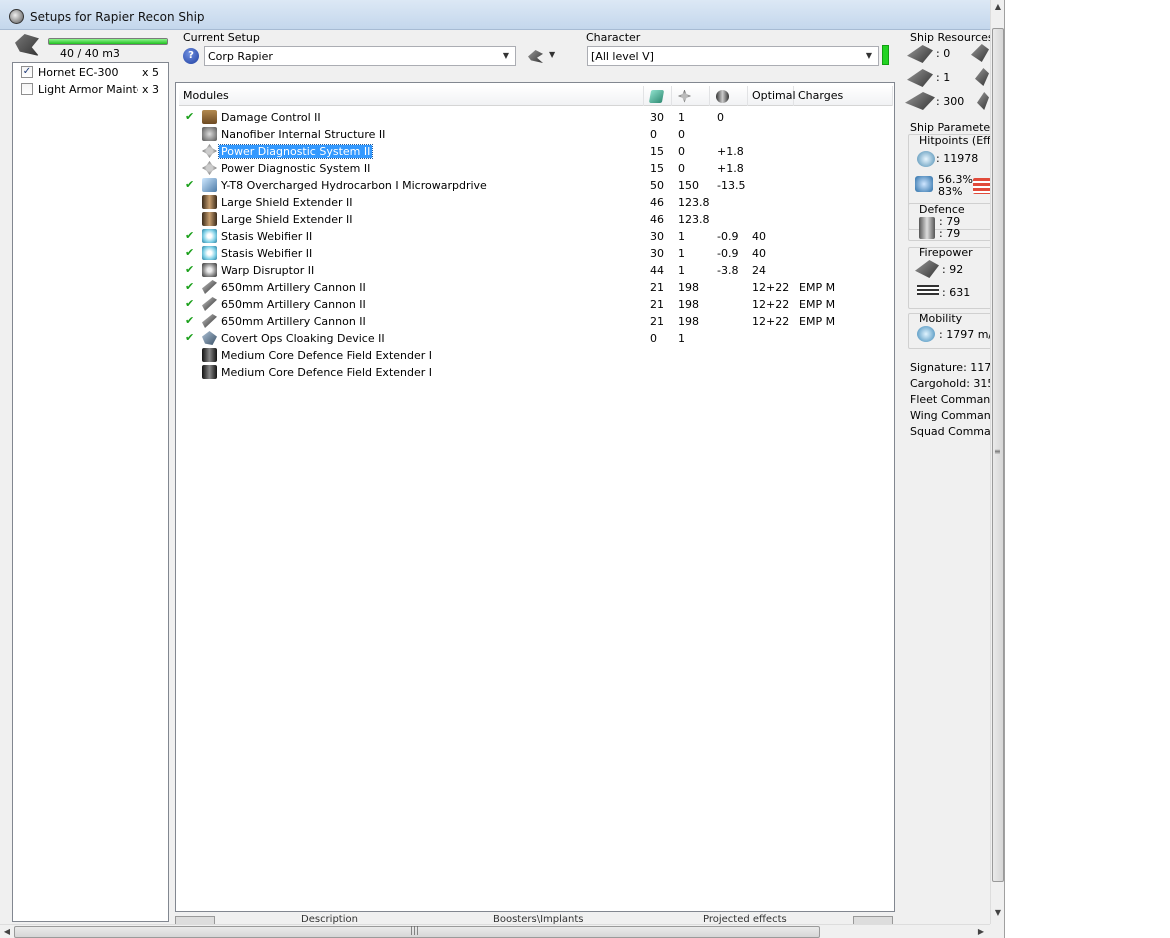 The image size is (1170, 938). What do you see at coordinates (688, 185) in the screenshot?
I see `module-powergrid: 150` at bounding box center [688, 185].